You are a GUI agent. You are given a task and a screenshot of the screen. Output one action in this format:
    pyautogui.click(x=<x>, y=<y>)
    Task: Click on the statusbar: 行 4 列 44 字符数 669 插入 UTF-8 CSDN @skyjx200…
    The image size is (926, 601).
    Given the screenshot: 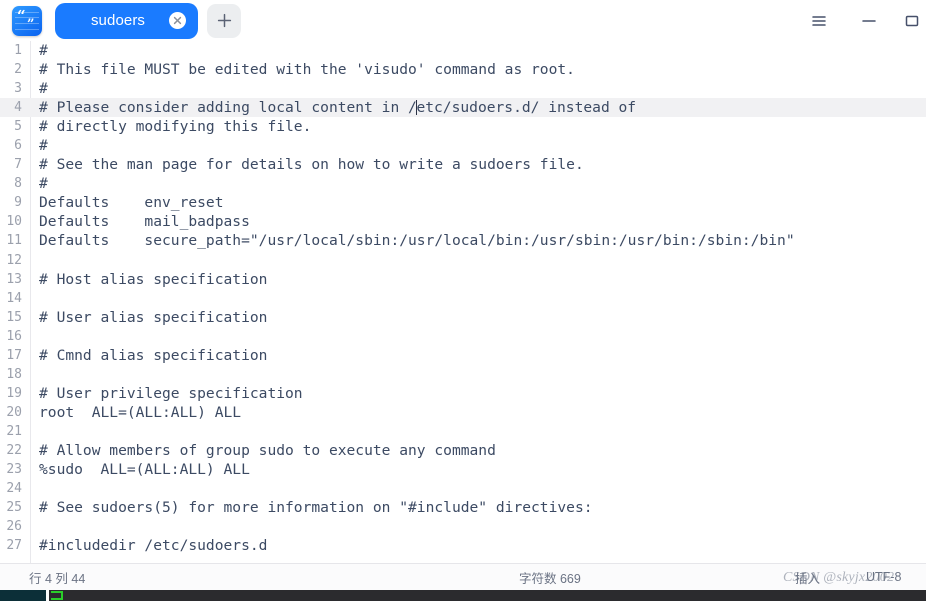 What is the action you would take?
    pyautogui.click(x=463, y=576)
    